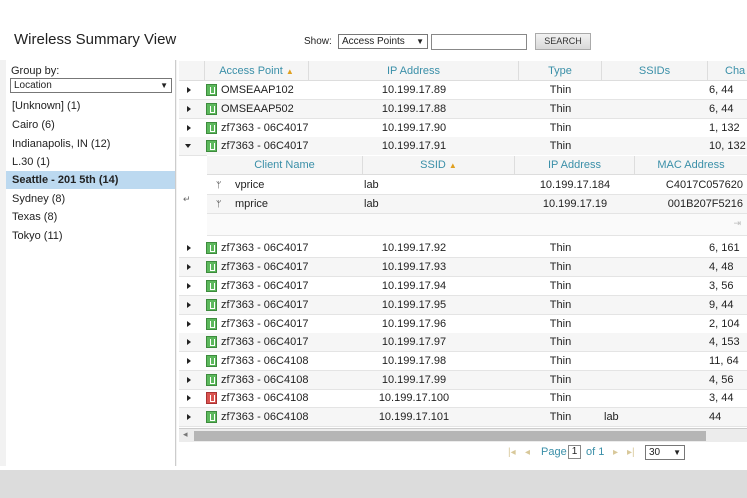  What do you see at coordinates (477, 185) in the screenshot?
I see `client-row: ᛘ vprice lab 10.199.17.184 C4017C057620` at bounding box center [477, 185].